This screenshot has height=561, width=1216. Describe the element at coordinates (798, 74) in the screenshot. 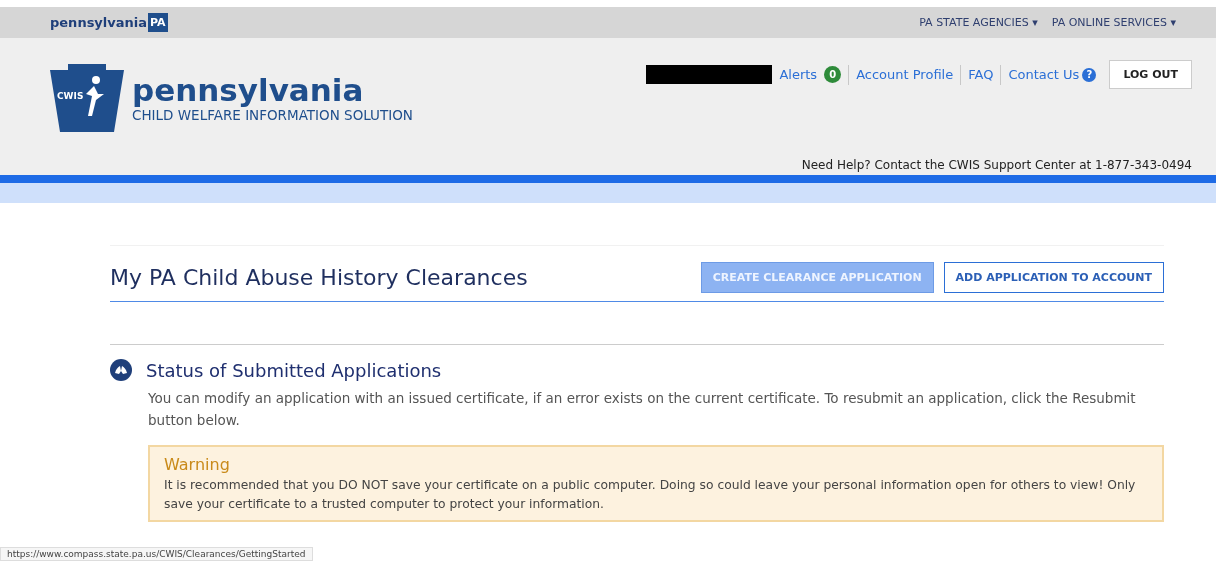

I see `header-link: Alerts` at that location.